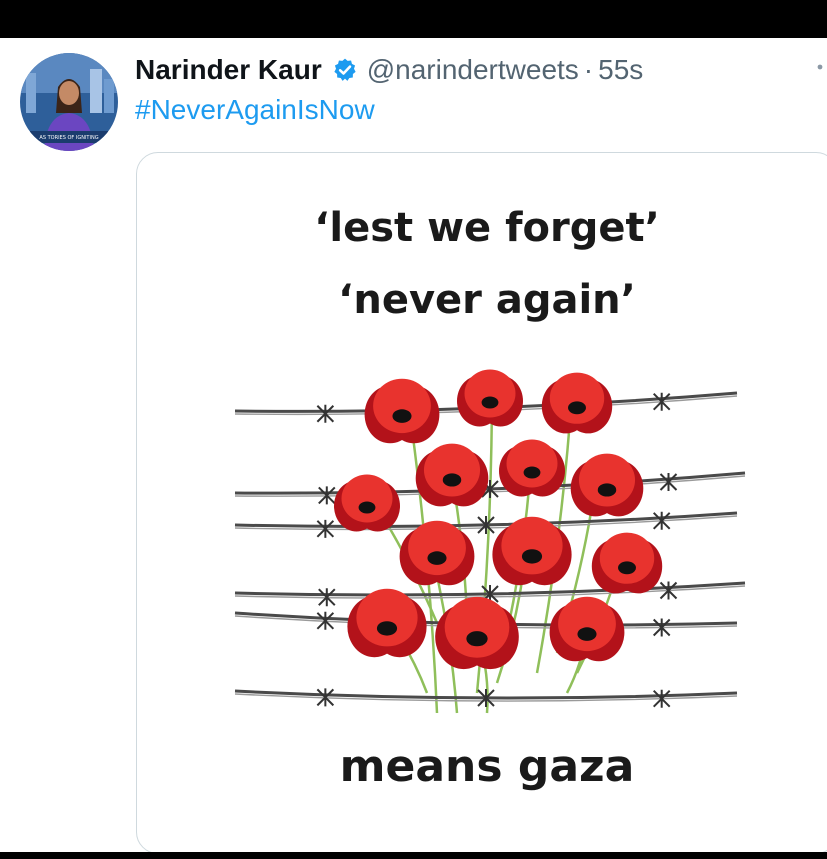 The width and height of the screenshot is (827, 859). I want to click on image-text-line-2: ‘never again’, so click(487, 300).